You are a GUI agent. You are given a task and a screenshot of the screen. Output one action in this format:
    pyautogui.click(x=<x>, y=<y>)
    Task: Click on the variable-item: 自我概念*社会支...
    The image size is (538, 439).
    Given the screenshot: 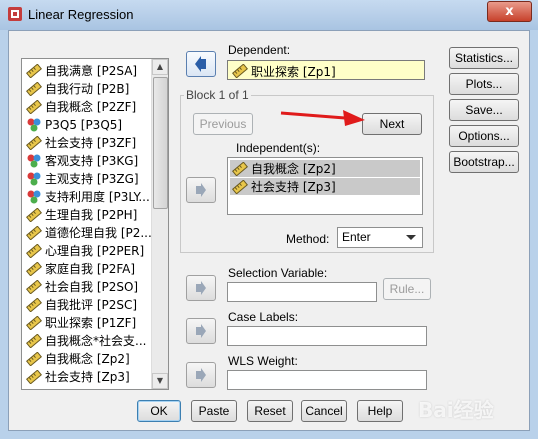 What is the action you would take?
    pyautogui.click(x=90, y=340)
    